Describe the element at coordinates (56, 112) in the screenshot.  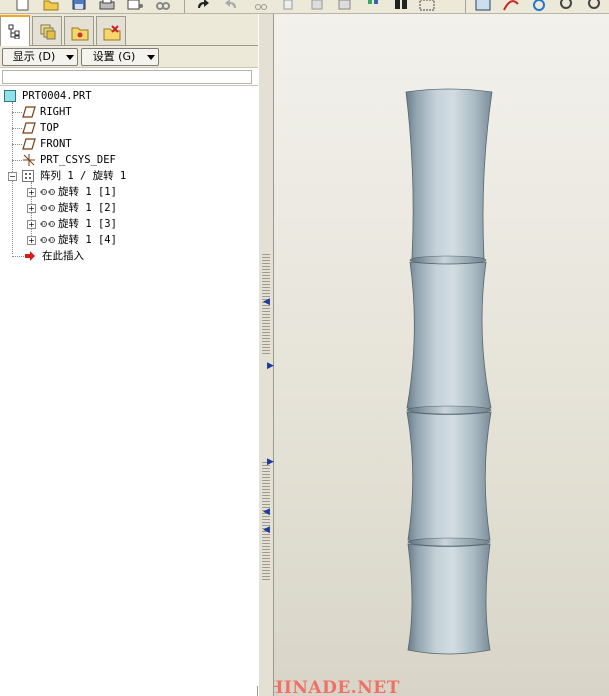
I see `tree-item-label: RIGHT` at that location.